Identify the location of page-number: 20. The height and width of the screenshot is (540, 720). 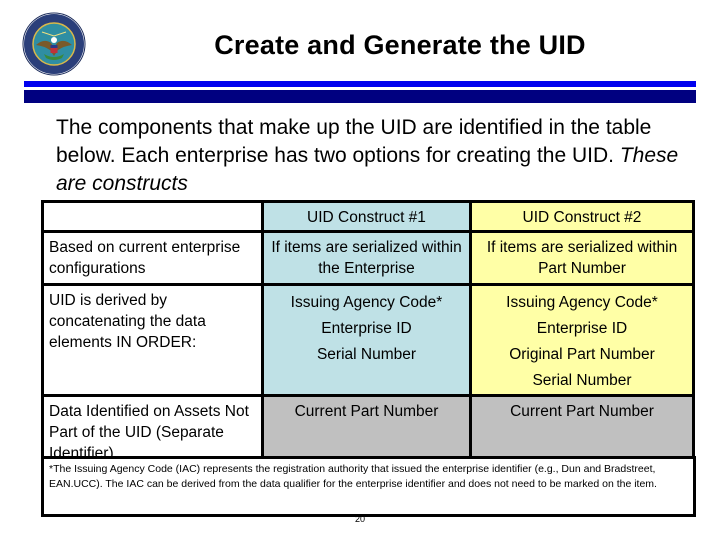
(359, 519).